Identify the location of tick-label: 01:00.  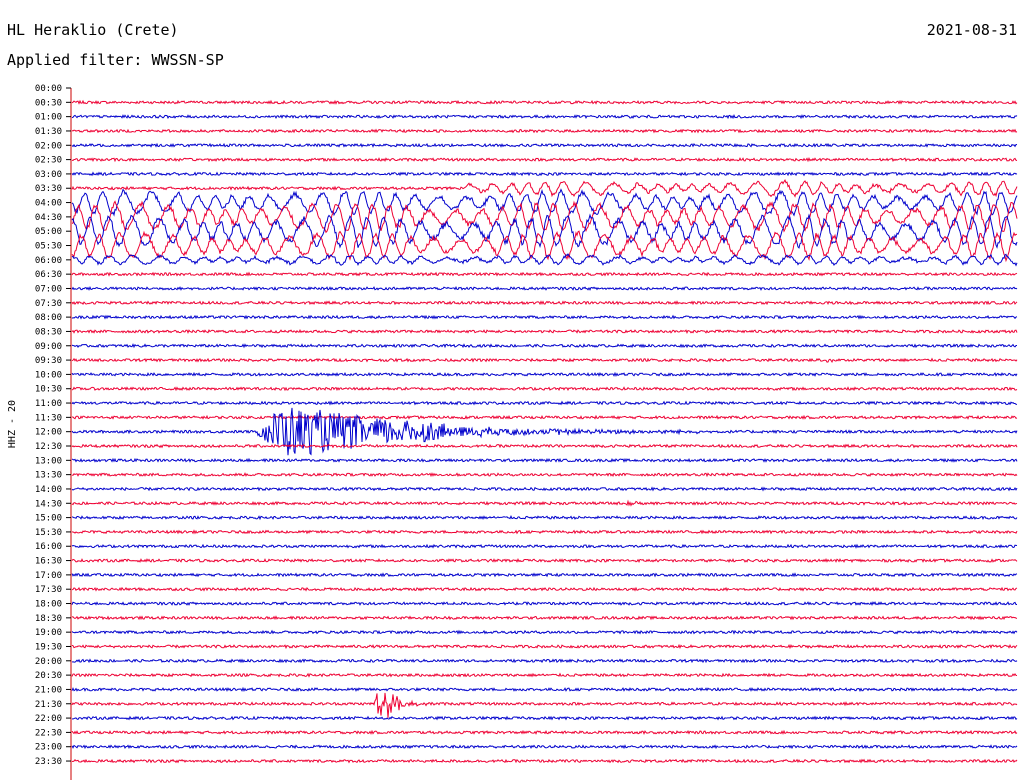
(48, 118).